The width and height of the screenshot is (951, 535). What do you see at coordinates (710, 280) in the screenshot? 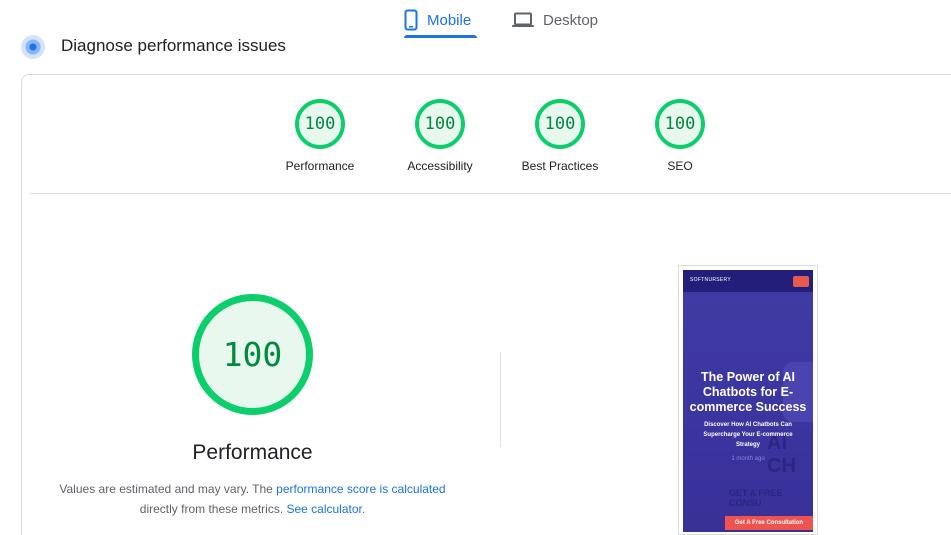
I see `site-logo: SOFTNURSERY` at bounding box center [710, 280].